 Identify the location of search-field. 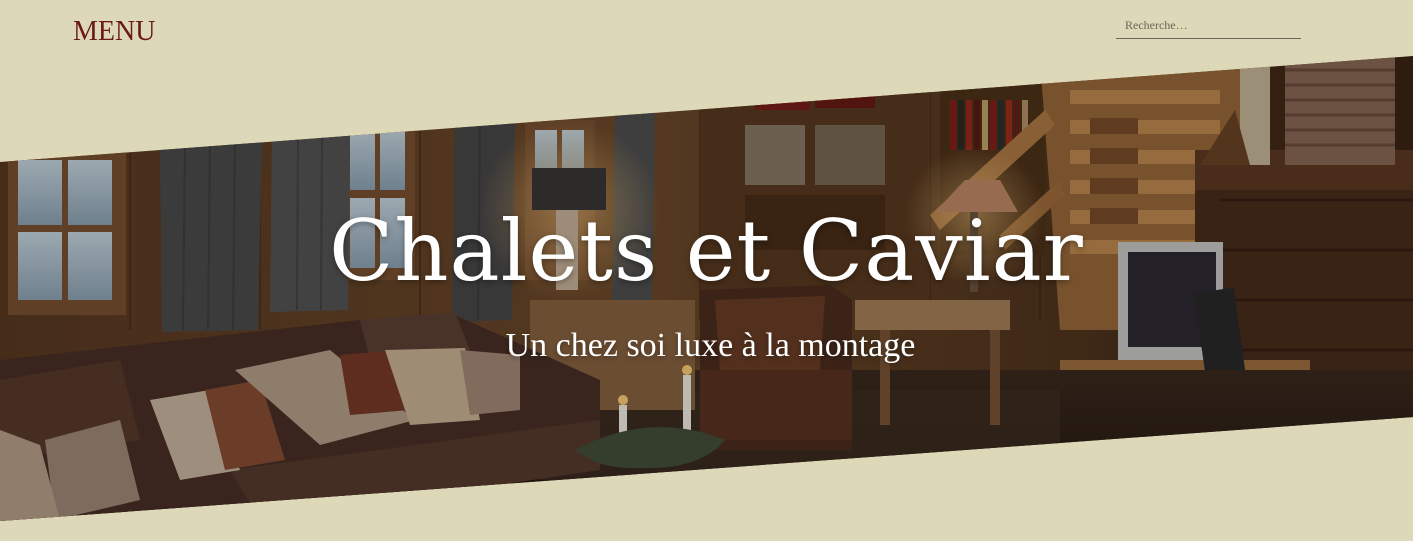
(1208, 25).